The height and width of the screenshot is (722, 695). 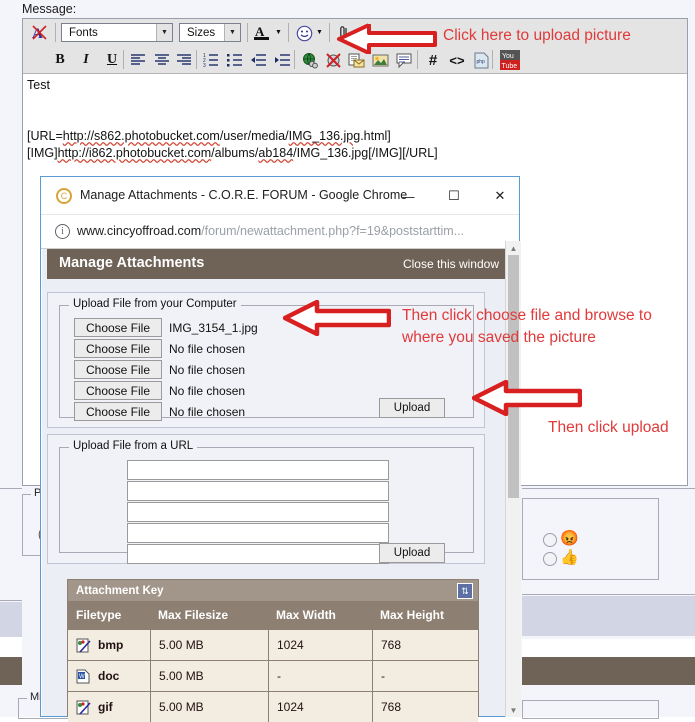 I want to click on scroll-up-arrow: ▲, so click(x=513, y=248).